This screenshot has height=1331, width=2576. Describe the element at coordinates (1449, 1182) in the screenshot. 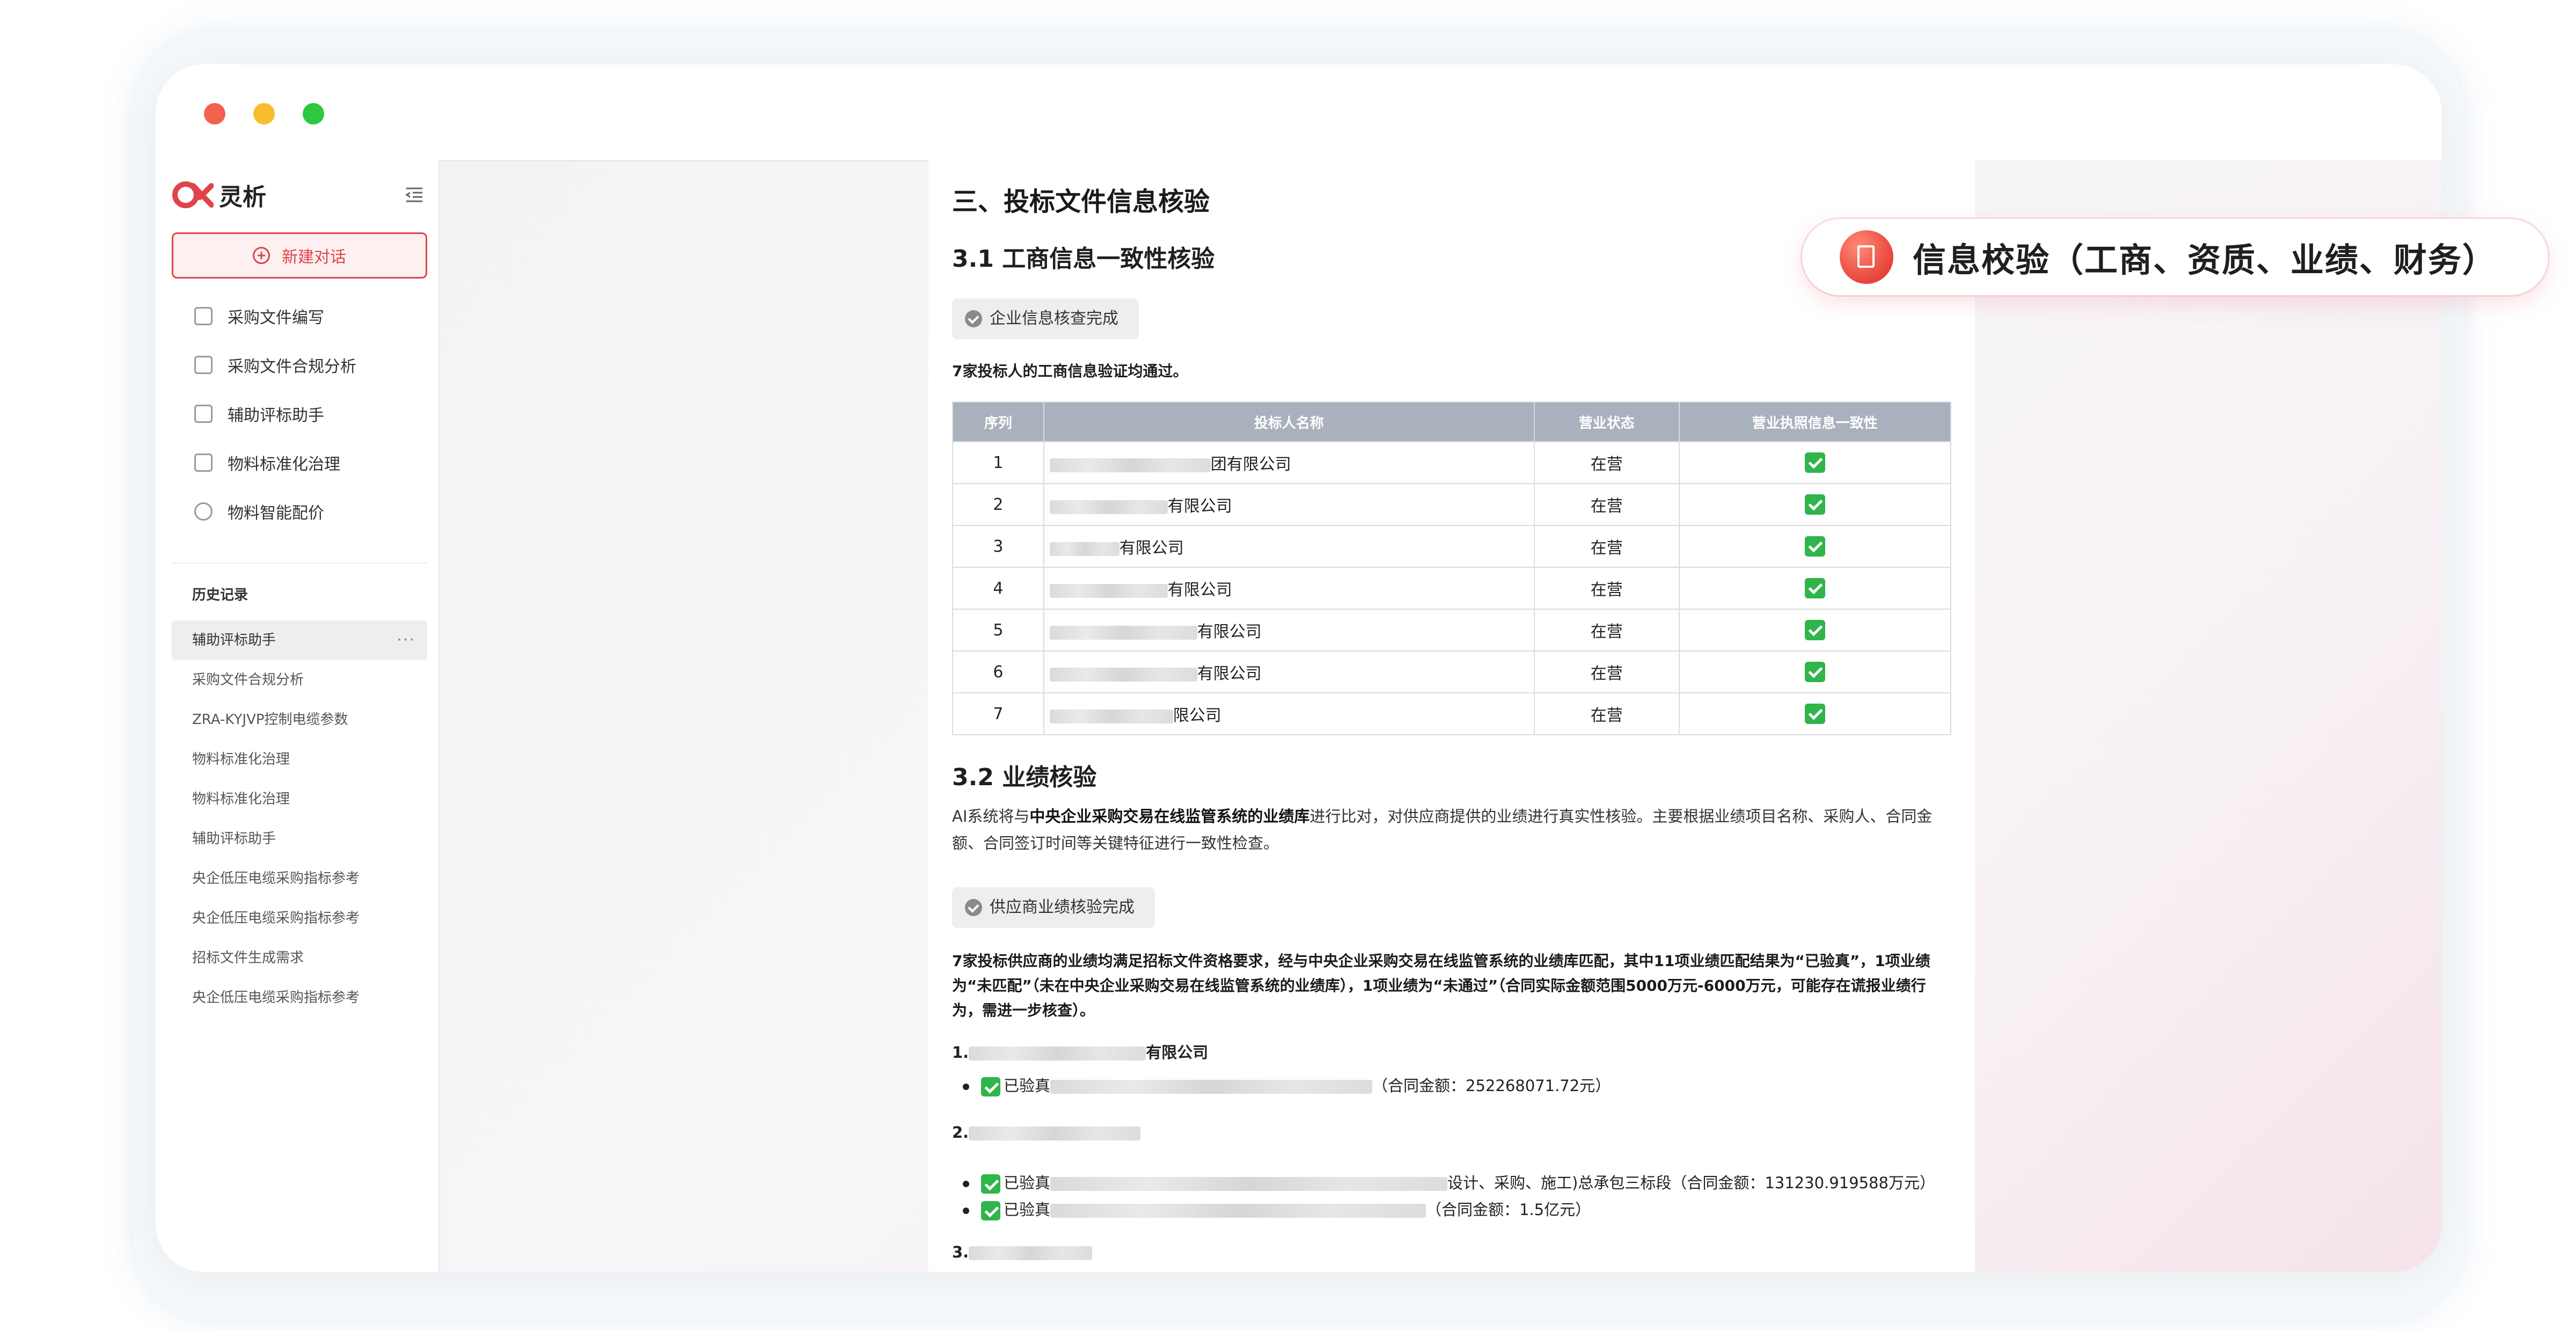

I see `performance-line: 已验真 设计、采购、施工)总承包三标段（合同金额：131230.919588万元）` at that location.